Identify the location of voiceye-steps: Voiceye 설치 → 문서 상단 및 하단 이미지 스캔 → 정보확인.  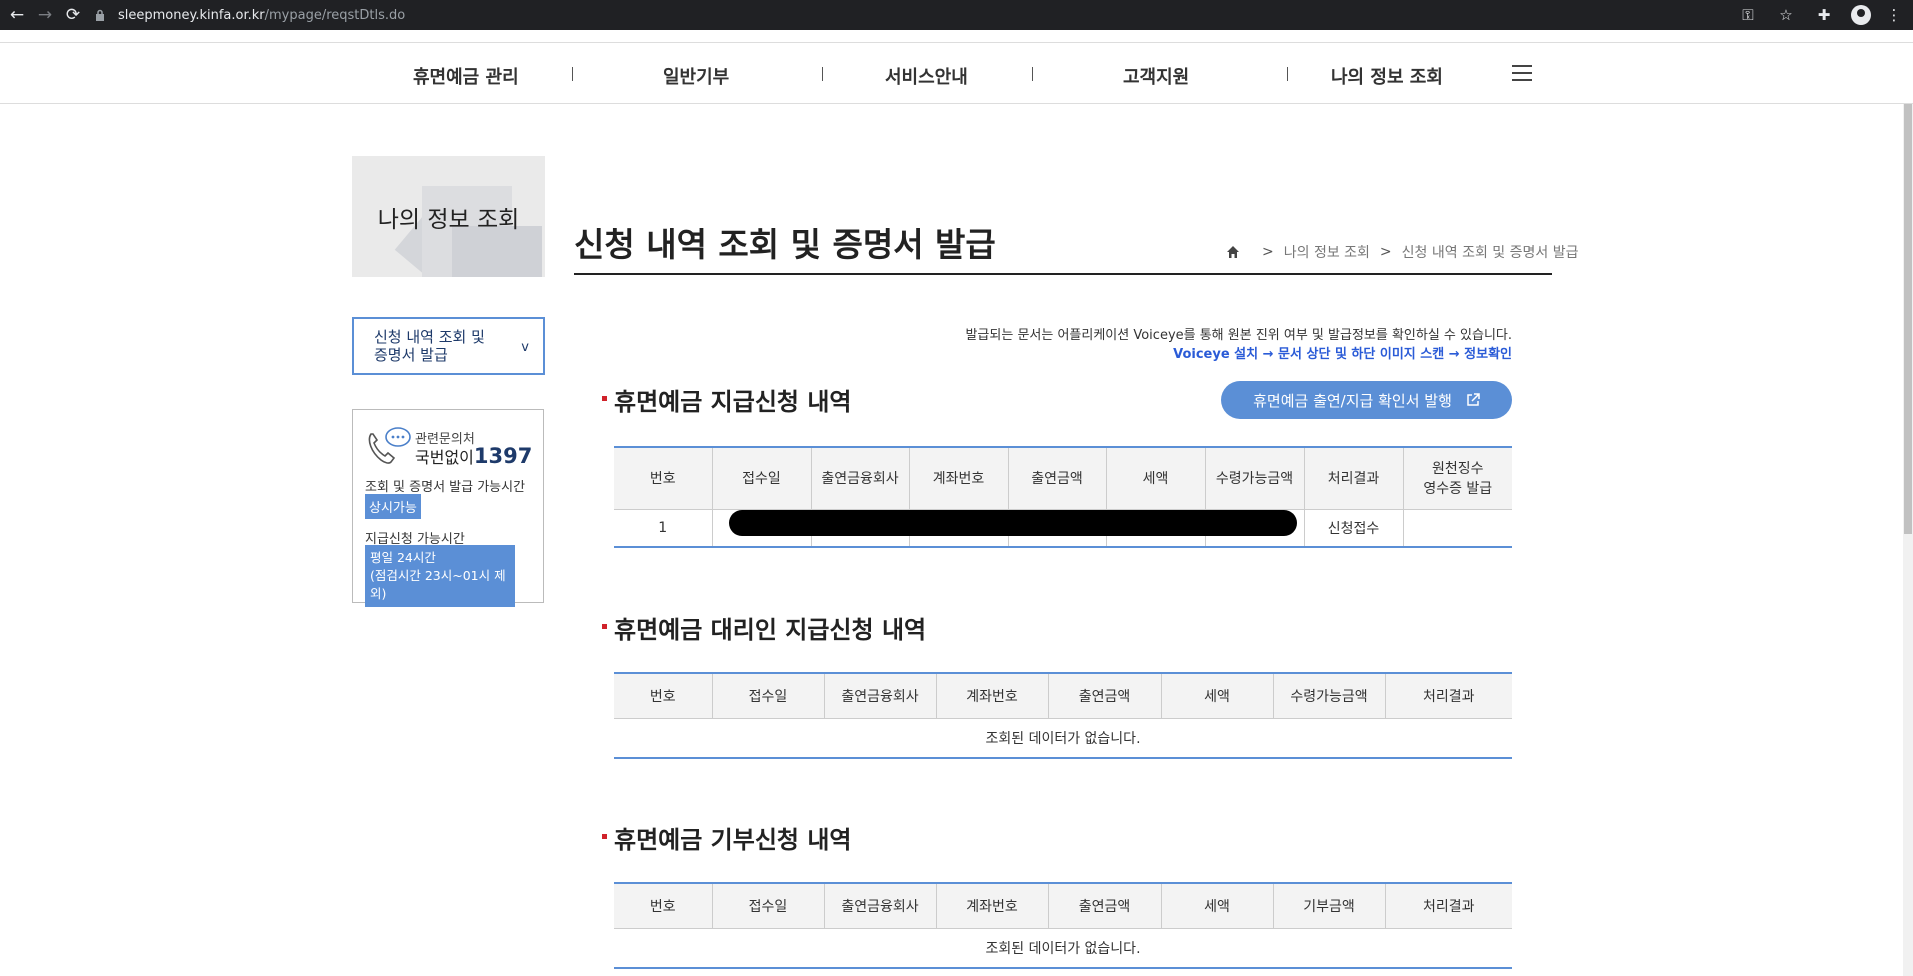
(1342, 354).